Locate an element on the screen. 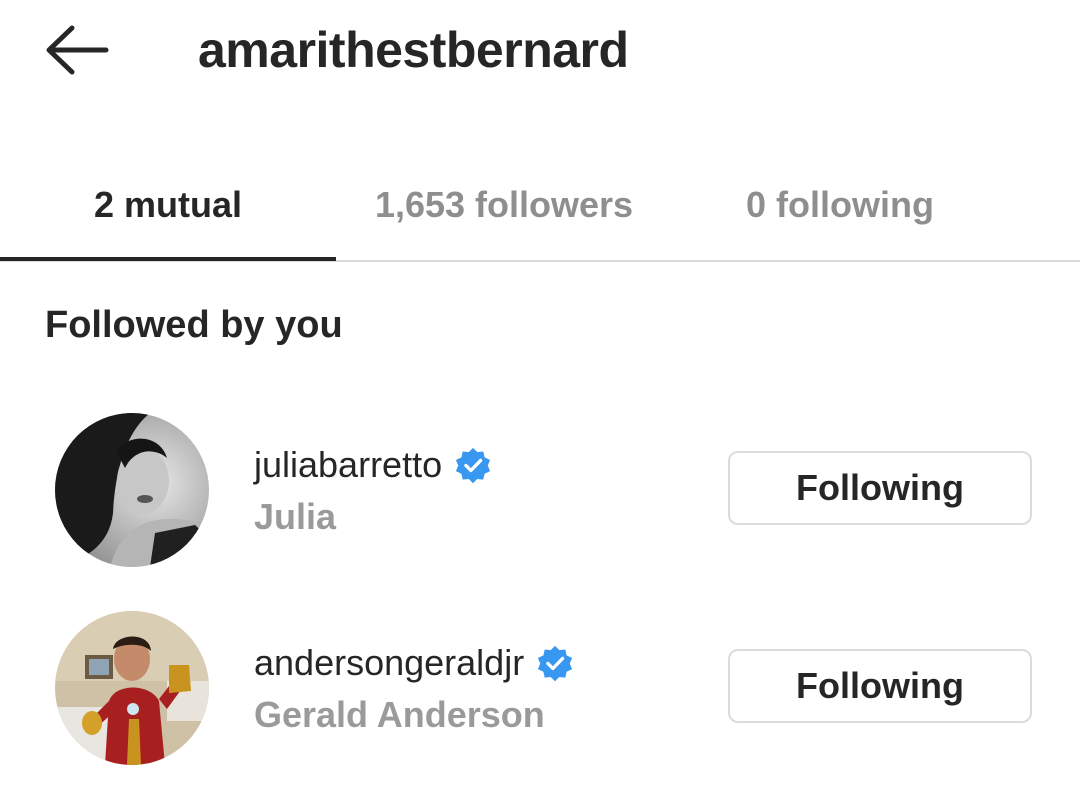 Image resolution: width=1080 pixels, height=806 pixels. tab-mutual: 2 mutual is located at coordinates (168, 205).